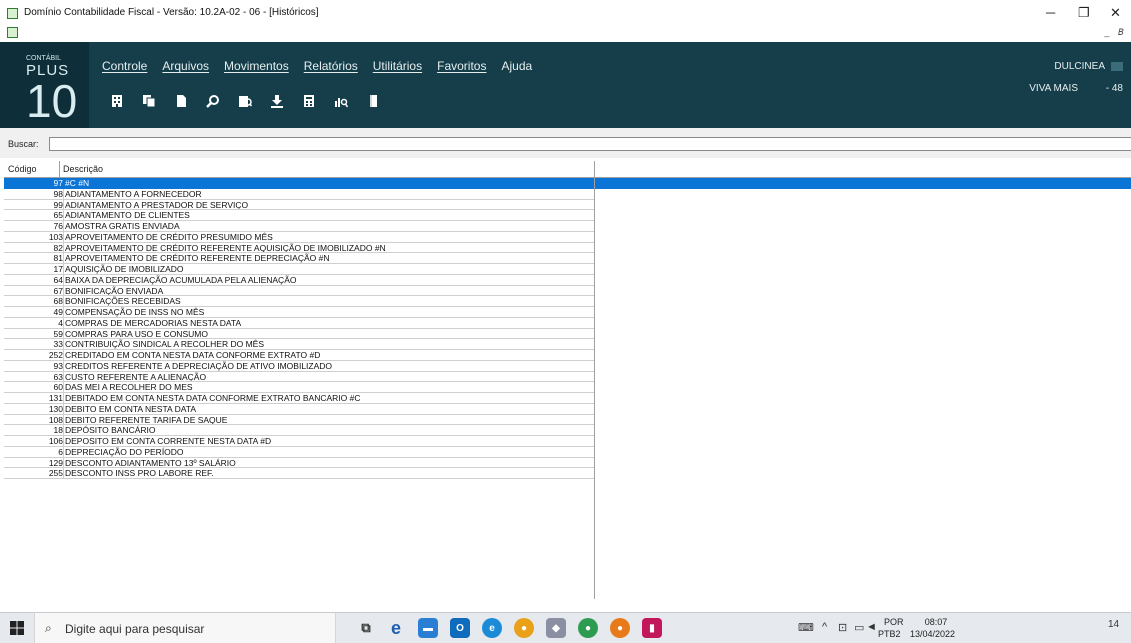 The width and height of the screenshot is (1131, 643). What do you see at coordinates (567, 269) in the screenshot?
I see `table-row: 17 AQUISIÇÃO DE IMOBILIZADO` at bounding box center [567, 269].